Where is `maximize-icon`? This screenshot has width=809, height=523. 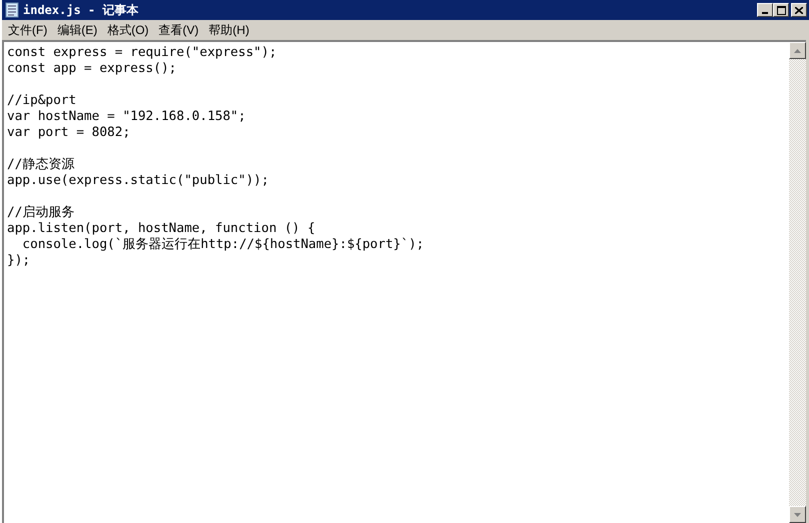 maximize-icon is located at coordinates (781, 10).